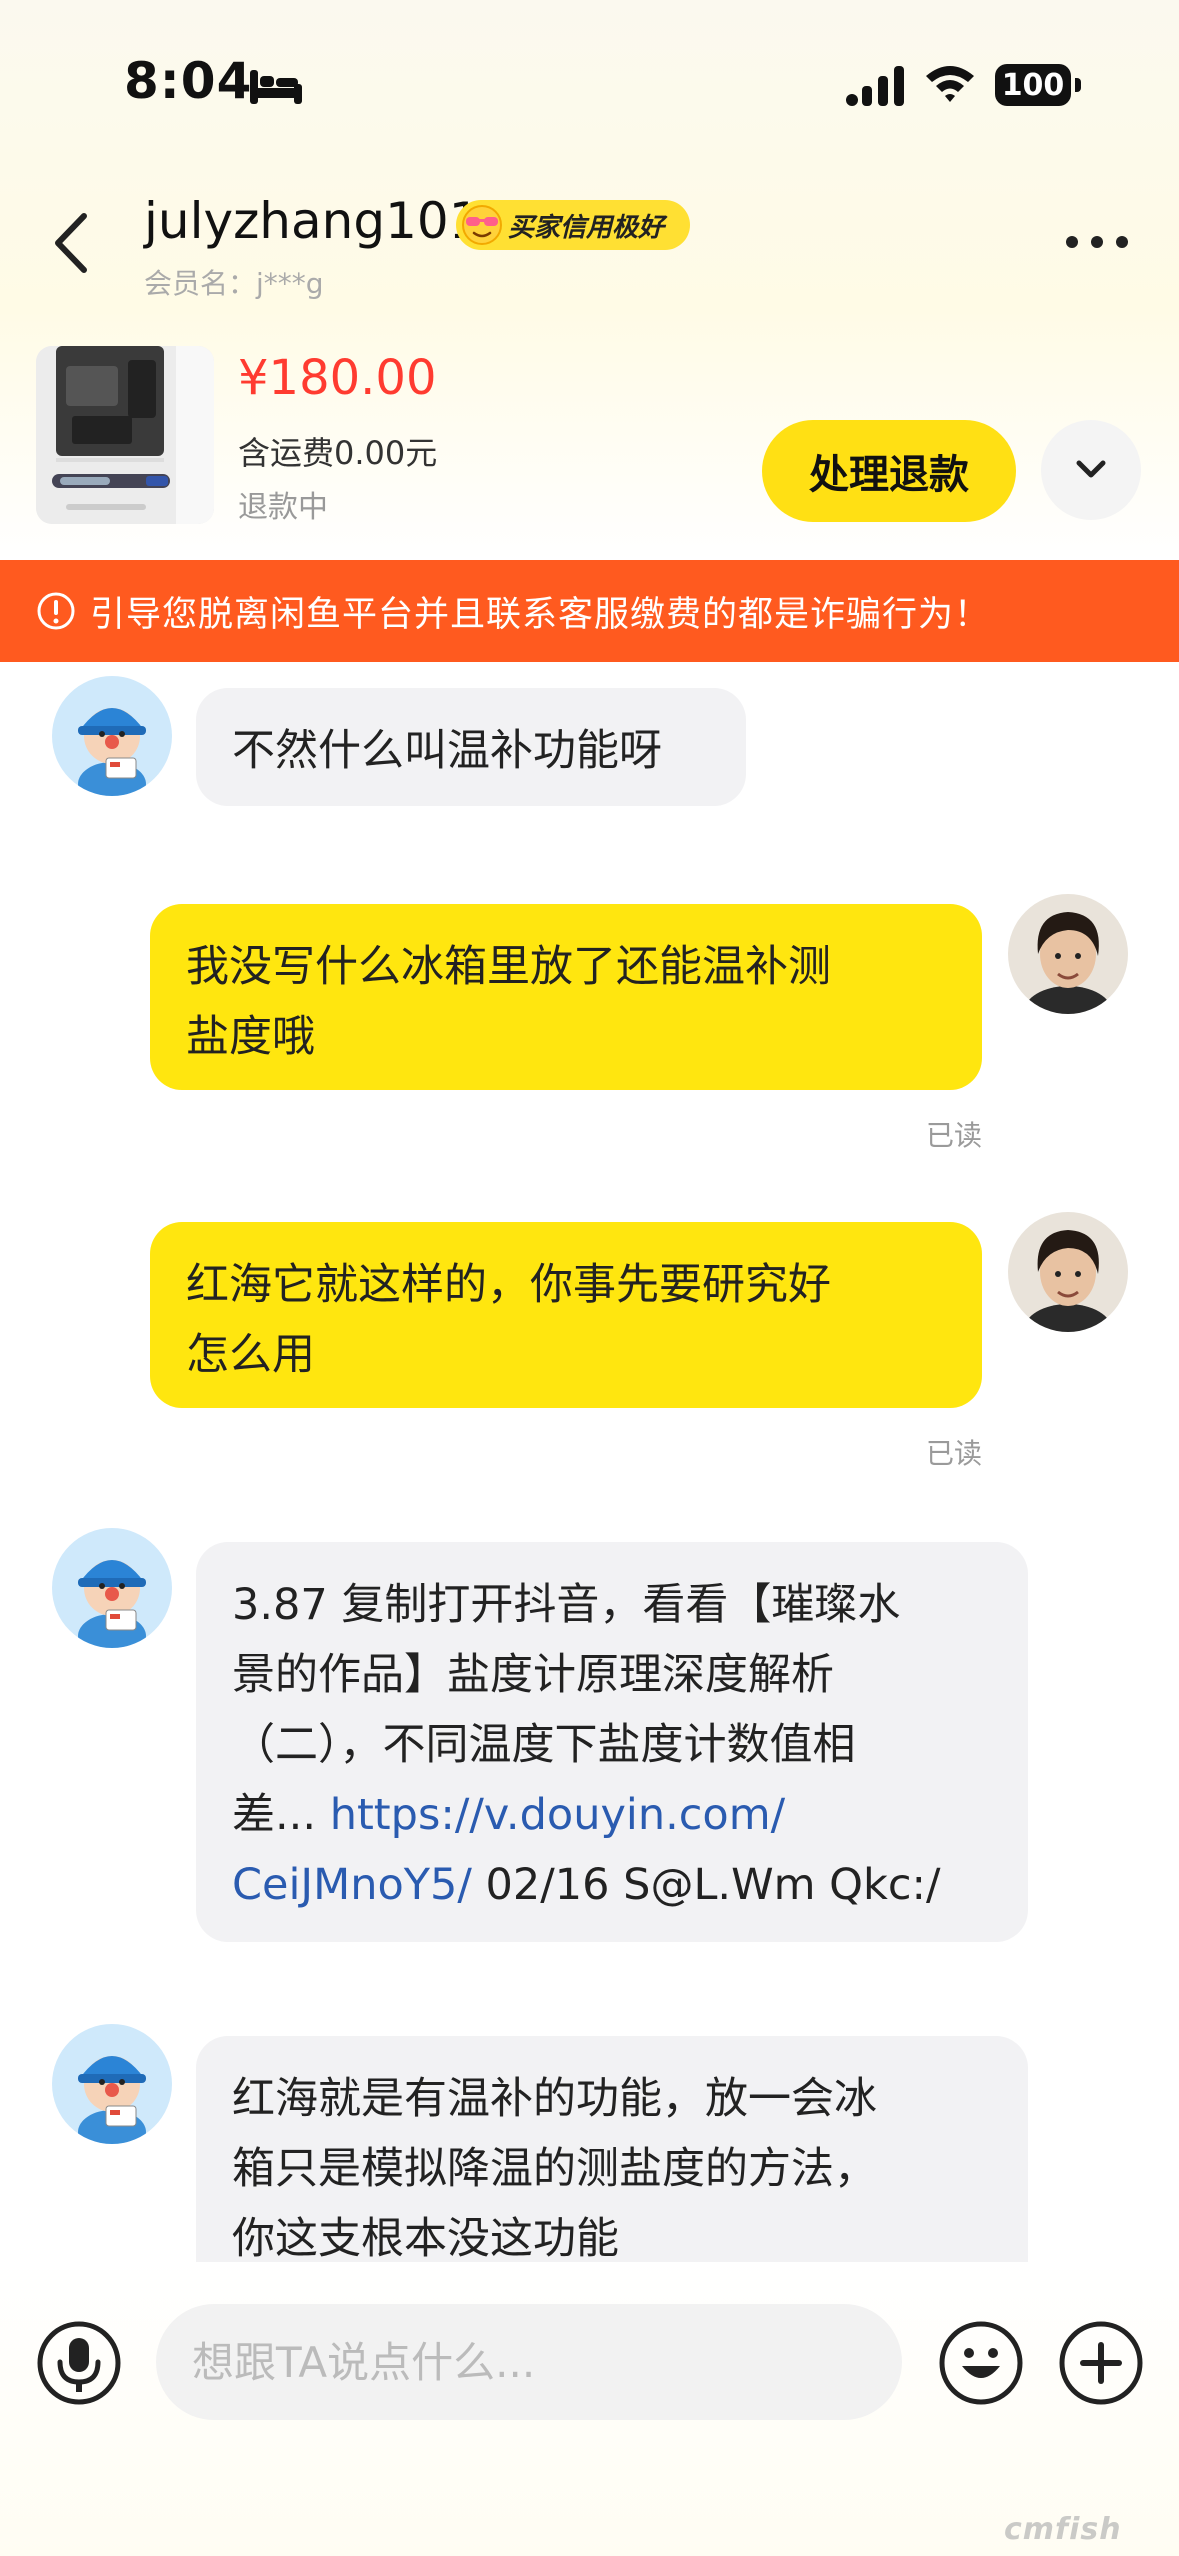 The image size is (1179, 2556). I want to click on cool-face-icon, so click(482, 225).